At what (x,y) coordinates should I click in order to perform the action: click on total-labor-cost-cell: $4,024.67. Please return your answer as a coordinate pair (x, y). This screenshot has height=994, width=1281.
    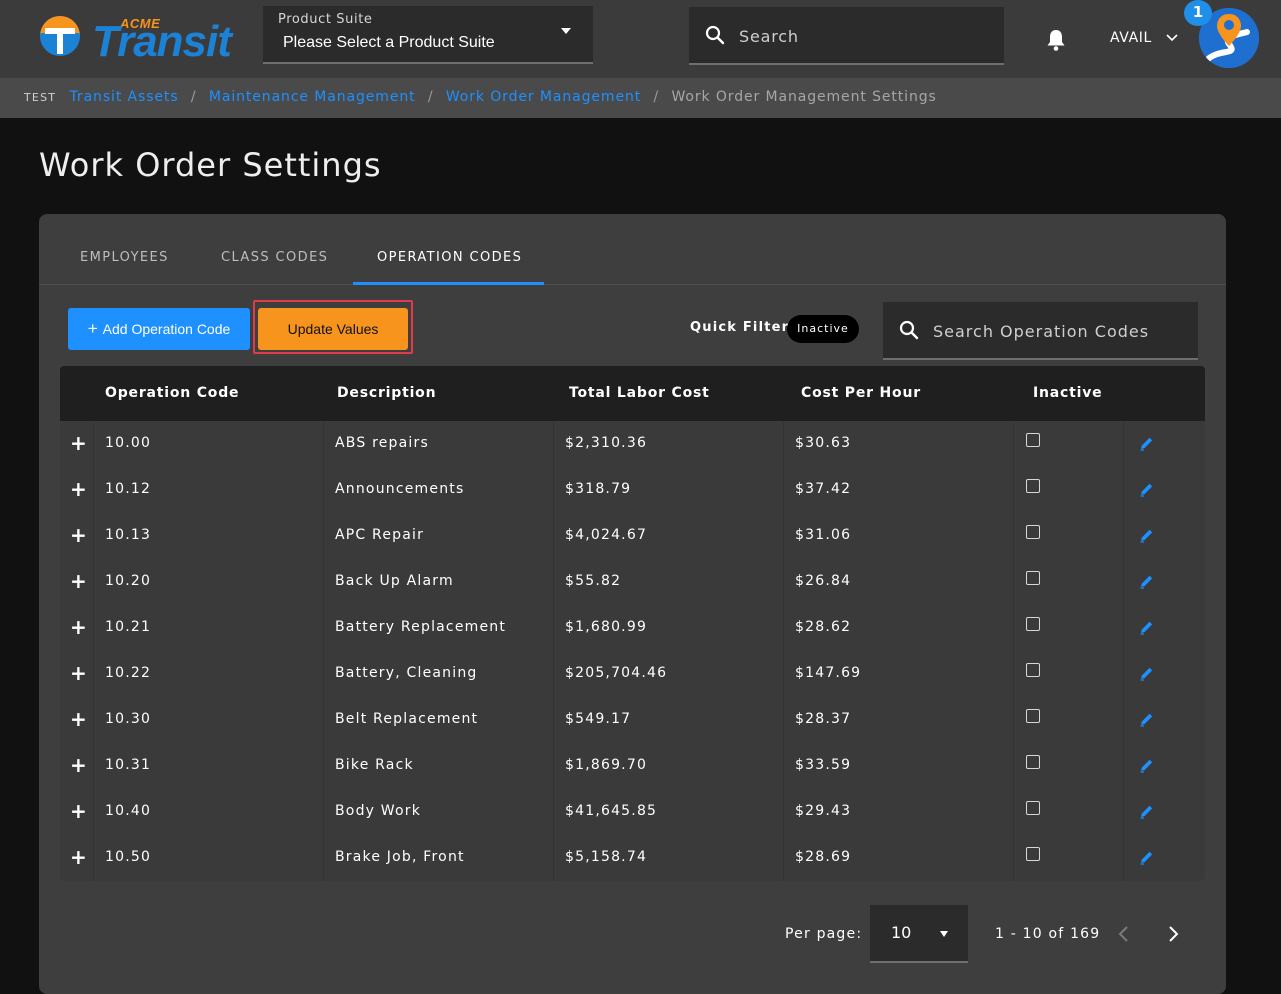
    Looking at the image, I should click on (606, 535).